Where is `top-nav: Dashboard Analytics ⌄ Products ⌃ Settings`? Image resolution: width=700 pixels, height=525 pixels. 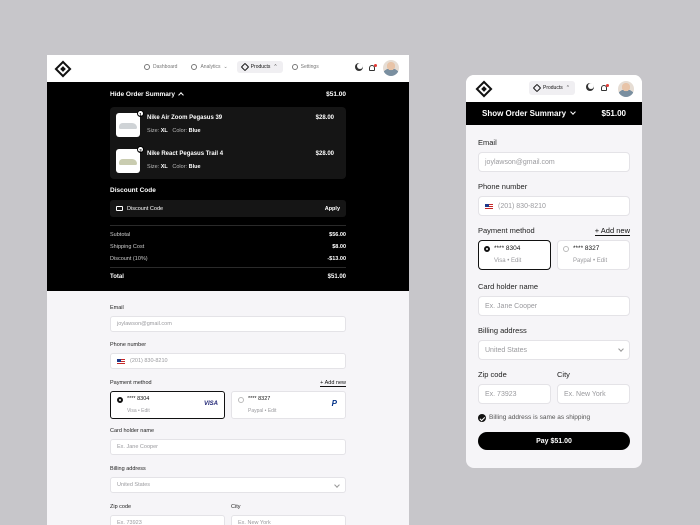
top-nav: Dashboard Analytics ⌄ Products ⌃ Settings is located at coordinates (228, 68).